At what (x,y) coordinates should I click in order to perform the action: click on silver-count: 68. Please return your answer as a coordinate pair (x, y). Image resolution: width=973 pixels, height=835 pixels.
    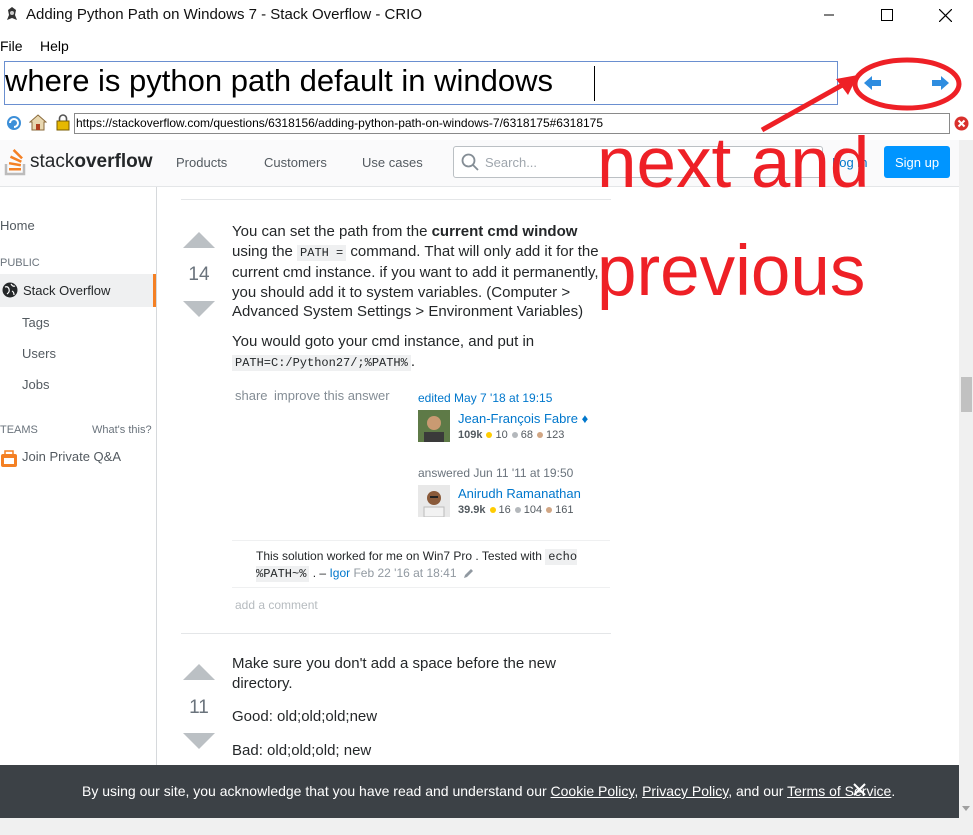
    Looking at the image, I should click on (526, 435).